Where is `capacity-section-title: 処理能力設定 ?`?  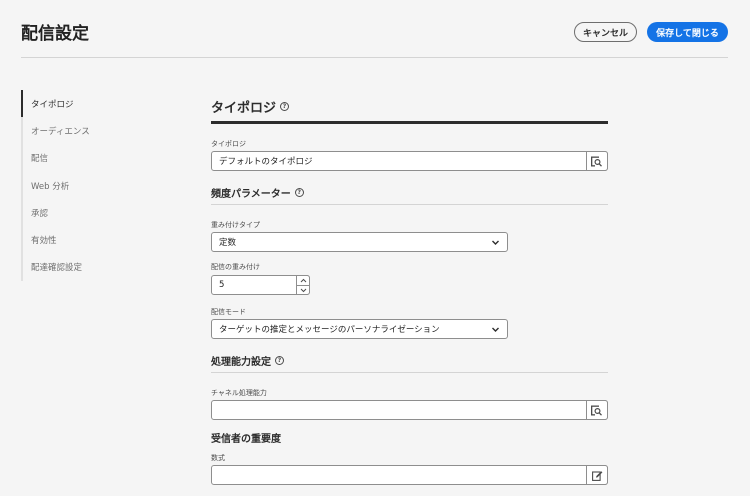
capacity-section-title: 処理能力設定 ? is located at coordinates (247, 360).